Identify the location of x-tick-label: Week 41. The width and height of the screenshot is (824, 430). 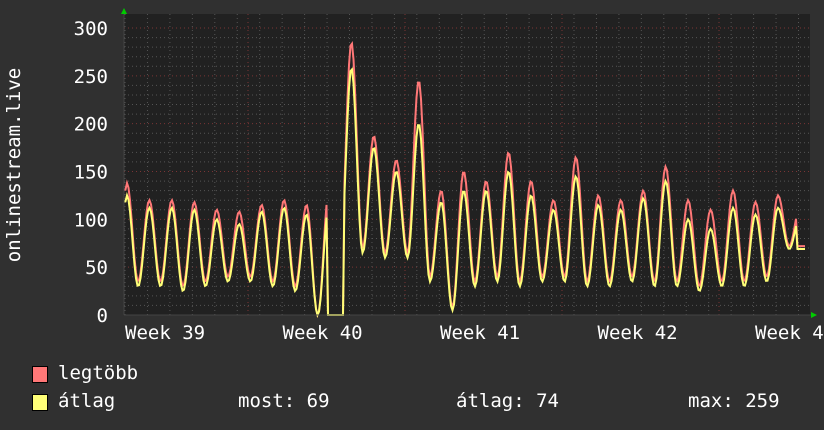
(480, 333).